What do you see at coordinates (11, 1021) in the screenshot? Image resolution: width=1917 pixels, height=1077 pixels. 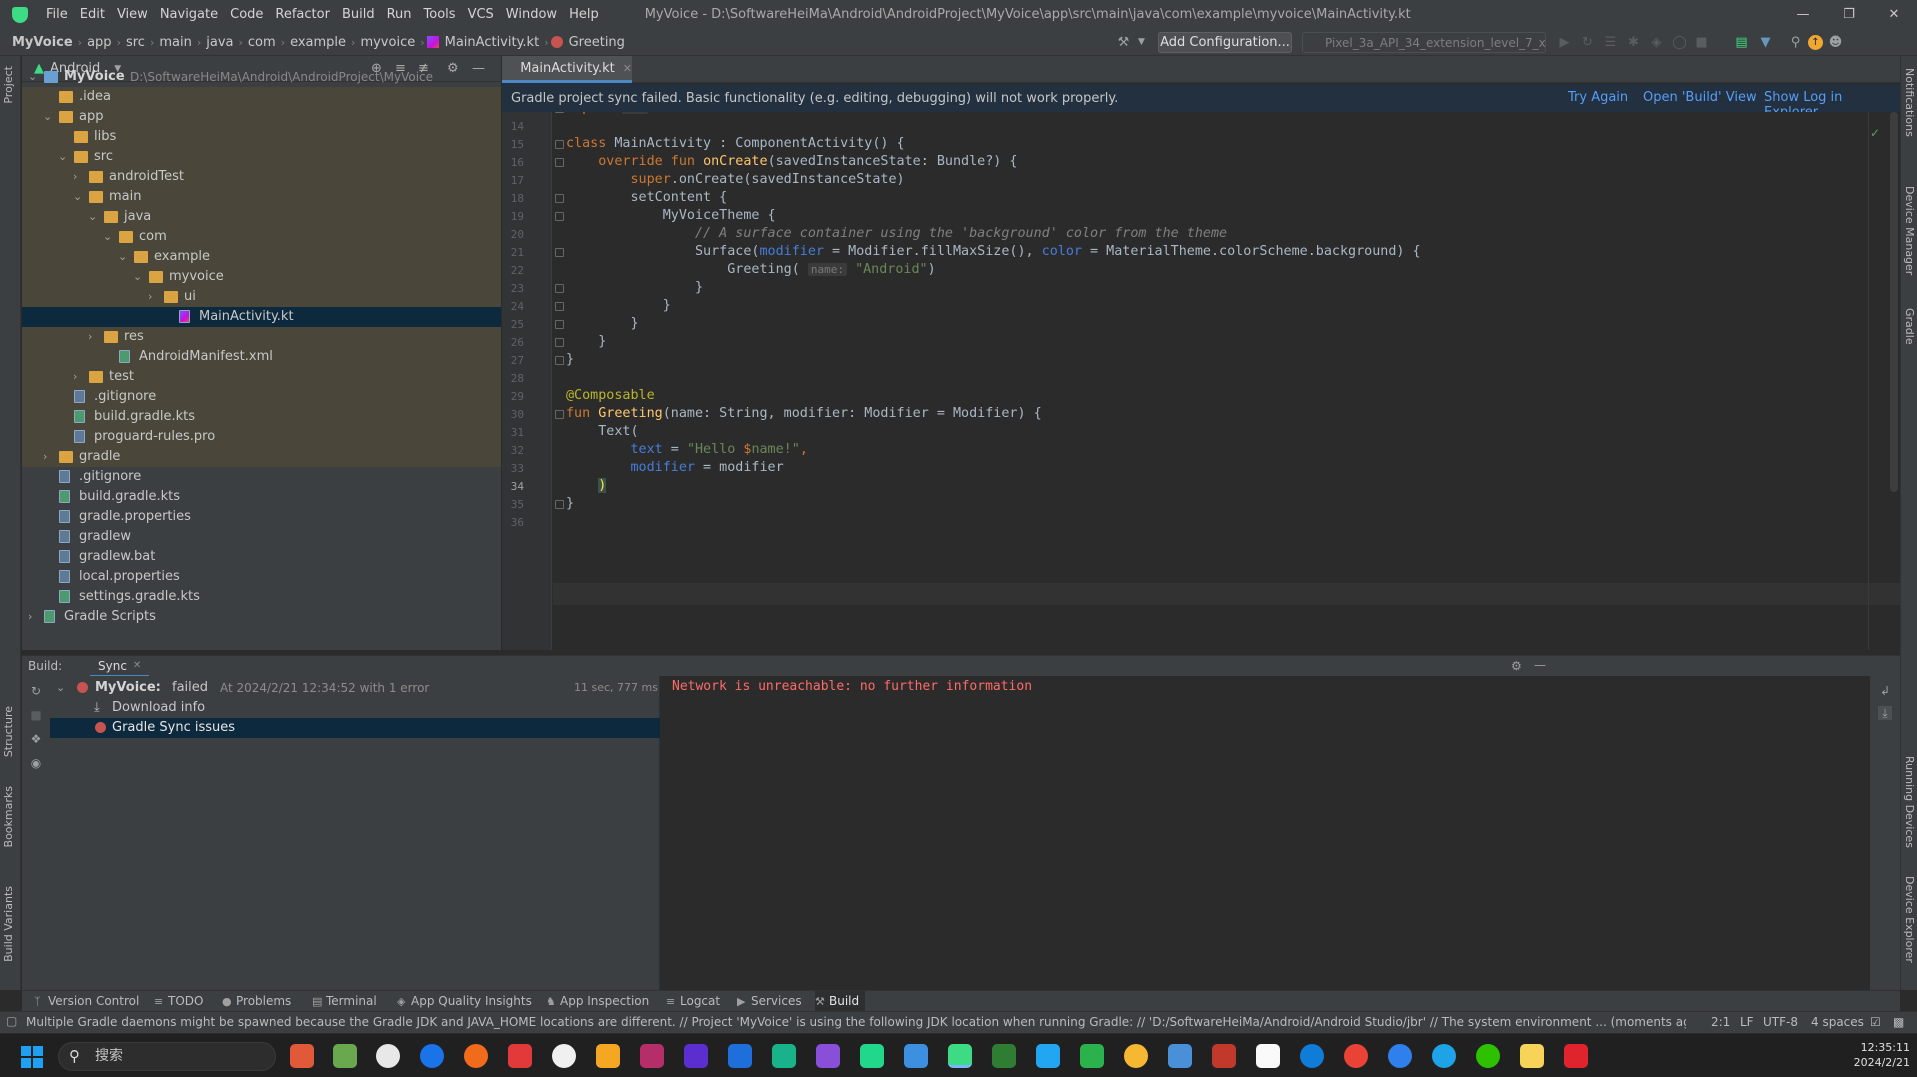 I see `panel-toggle-icon: ▢` at bounding box center [11, 1021].